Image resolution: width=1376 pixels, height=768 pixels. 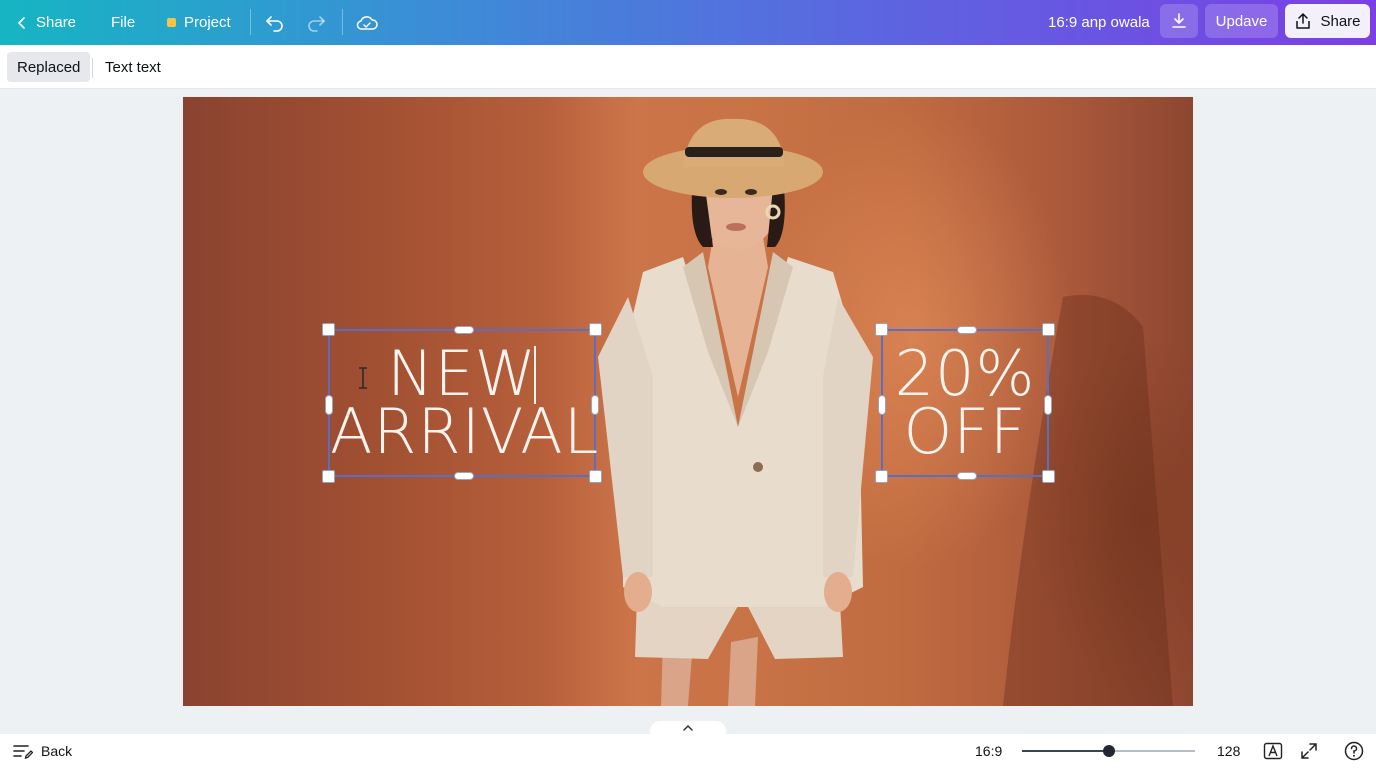 I want to click on download-button, so click(x=1179, y=21).